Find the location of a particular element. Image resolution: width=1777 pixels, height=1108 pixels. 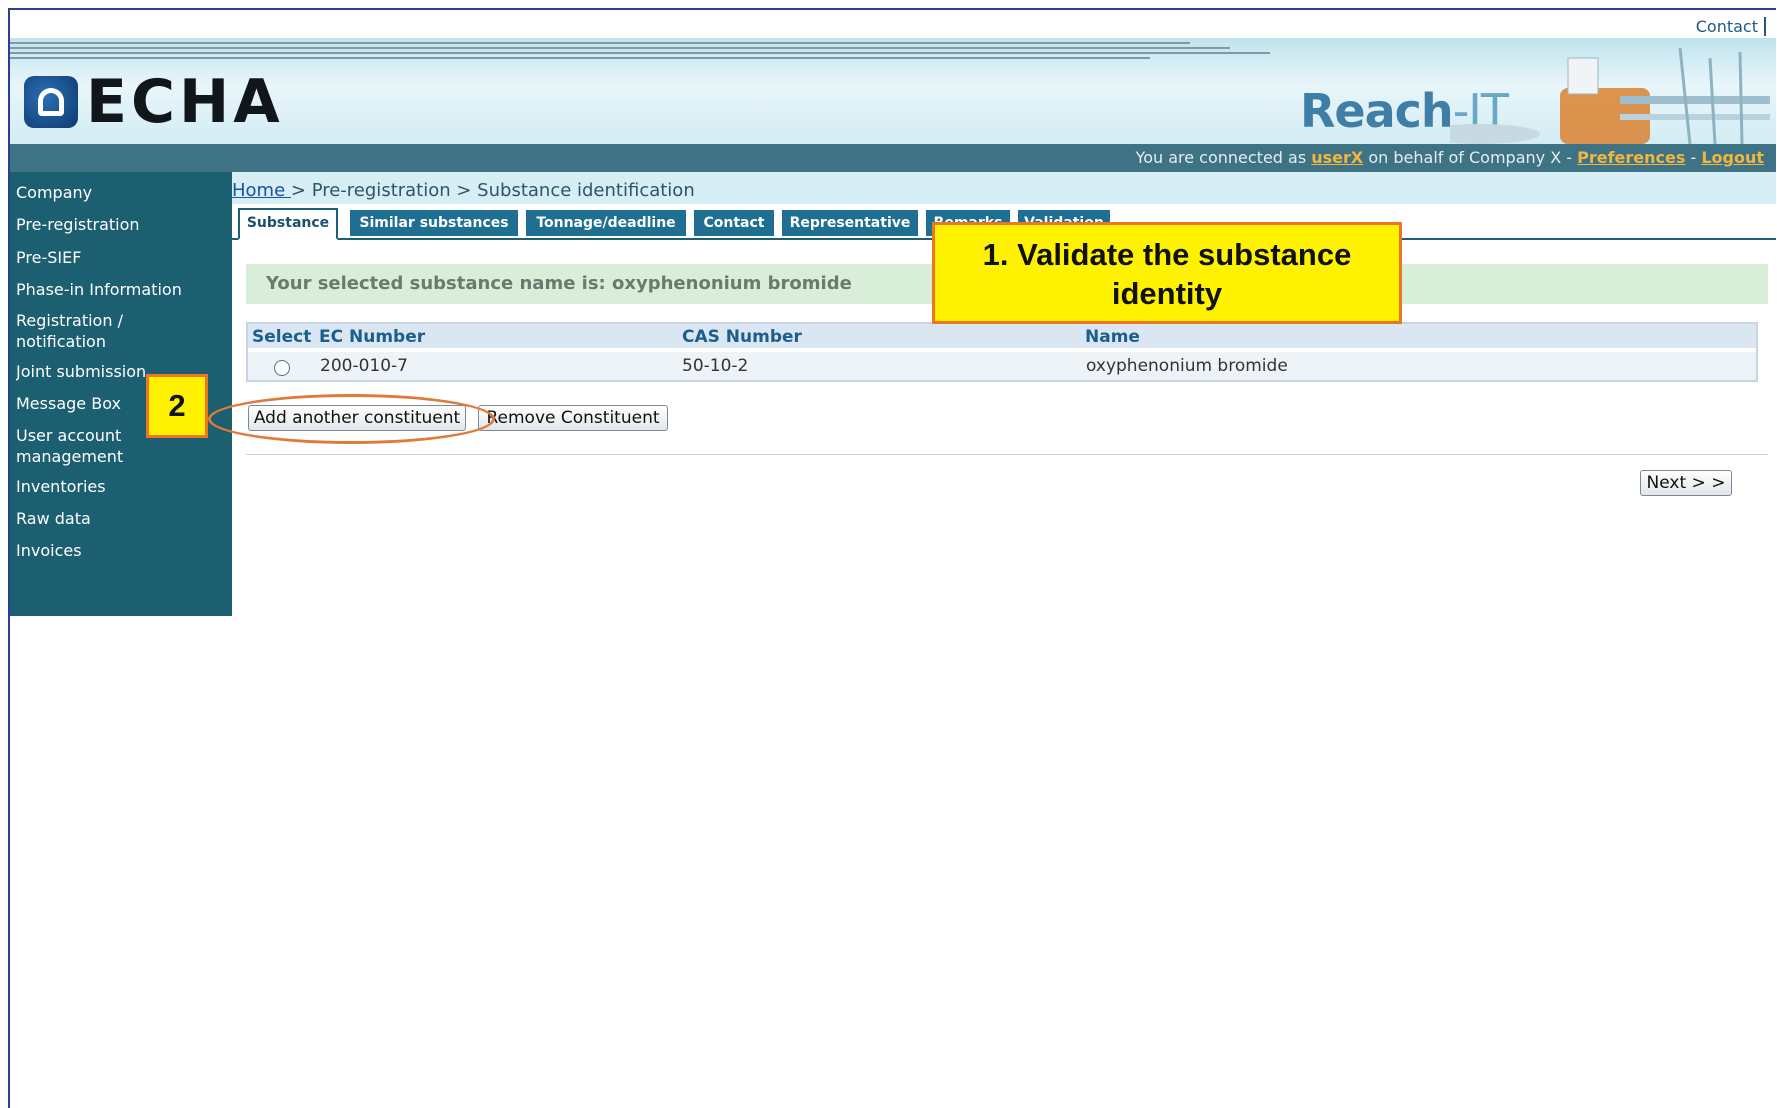

column-header-name: Name is located at coordinates (1112, 337).